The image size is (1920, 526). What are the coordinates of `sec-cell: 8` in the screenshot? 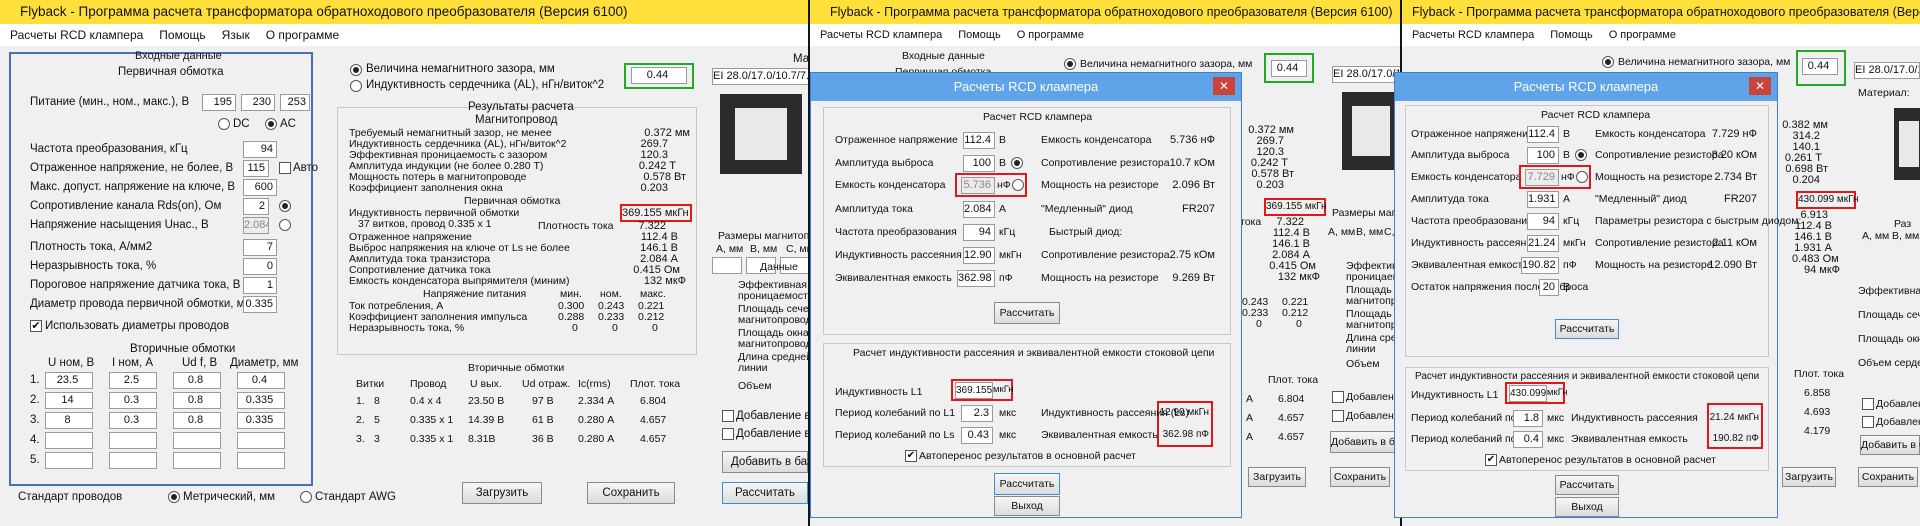 It's located at (69, 420).